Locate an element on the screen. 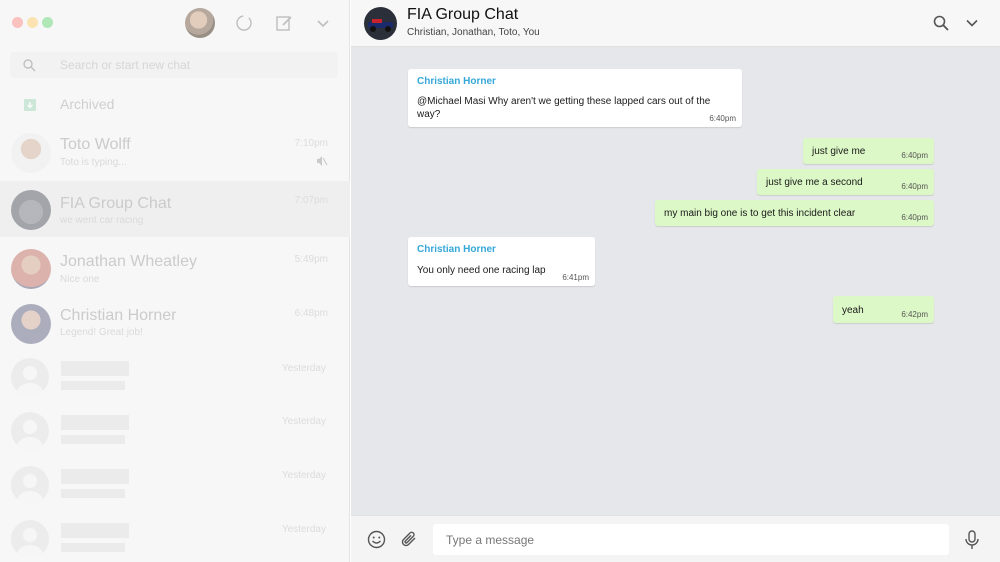 This screenshot has height=562, width=1000. sidebar-header is located at coordinates (175, 23).